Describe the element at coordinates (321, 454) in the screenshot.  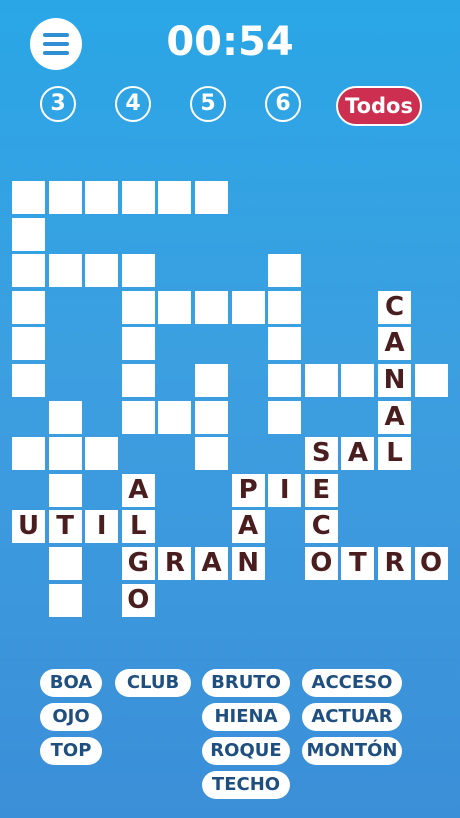
I see `grid-cell-letter: S` at that location.